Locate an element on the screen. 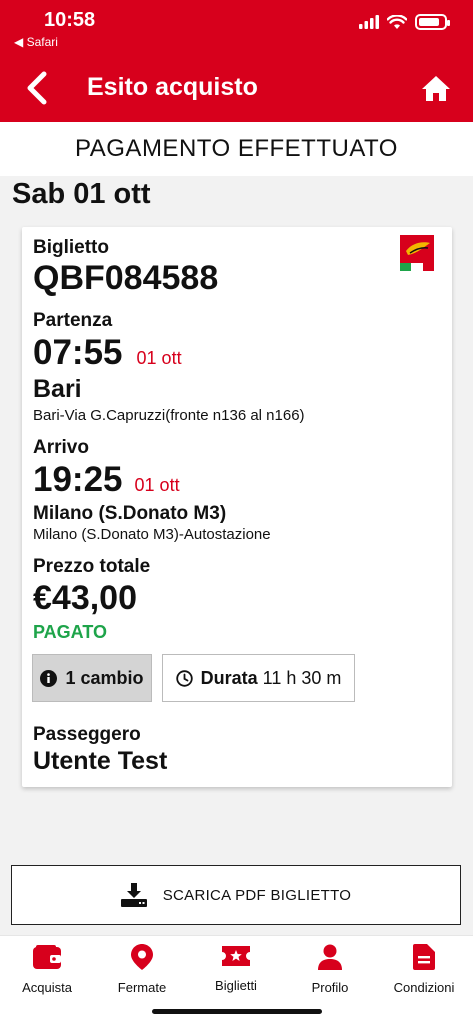 Image resolution: width=473 pixels, height=1024 pixels. arrival-time: 19:25 is located at coordinates (78, 479).